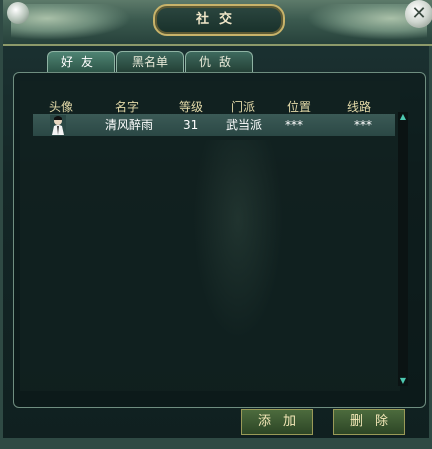 The image size is (432, 449). I want to click on scroll-up-icon: ▲, so click(403, 117).